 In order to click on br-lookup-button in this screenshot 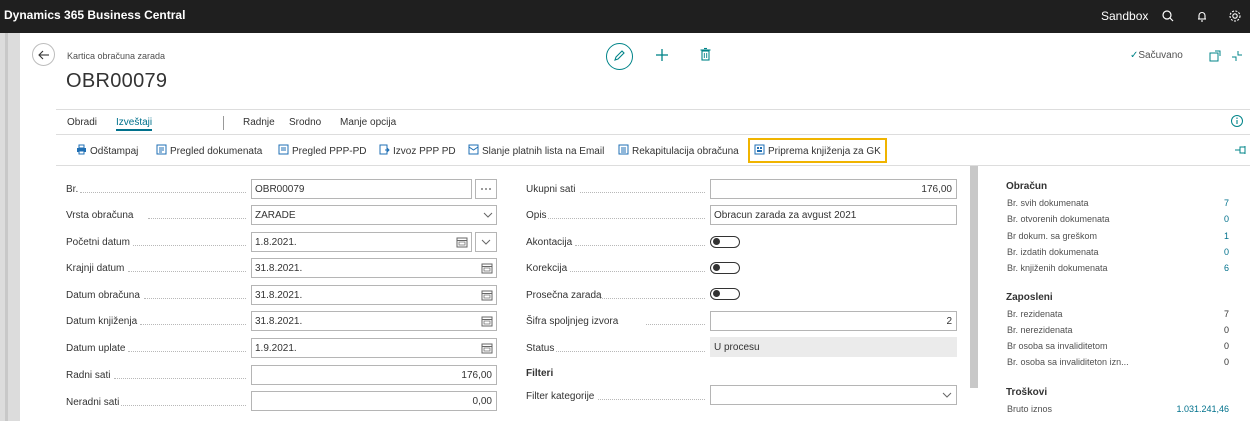, I will do `click(486, 189)`.